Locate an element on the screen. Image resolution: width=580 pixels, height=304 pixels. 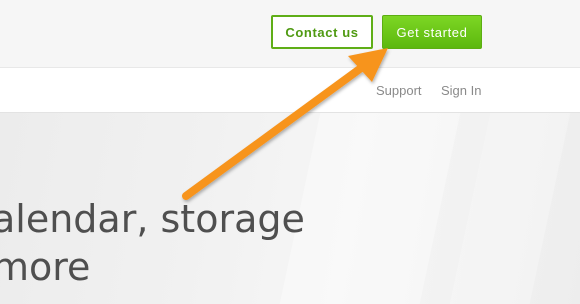
sign-in-link: Sign In is located at coordinates (461, 90).